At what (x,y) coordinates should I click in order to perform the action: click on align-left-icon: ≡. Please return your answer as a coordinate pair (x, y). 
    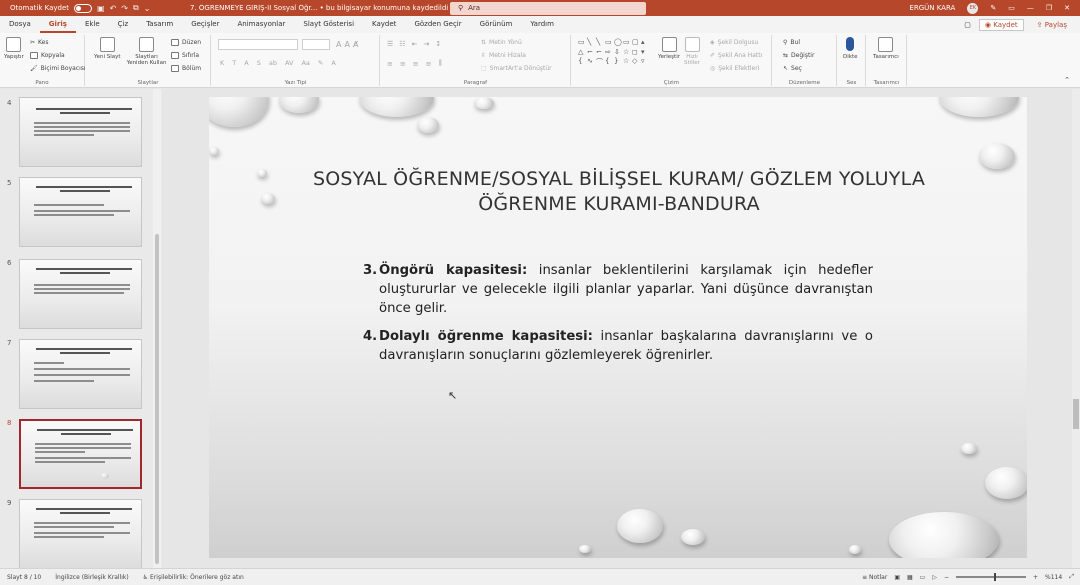
    Looking at the image, I should click on (390, 64).